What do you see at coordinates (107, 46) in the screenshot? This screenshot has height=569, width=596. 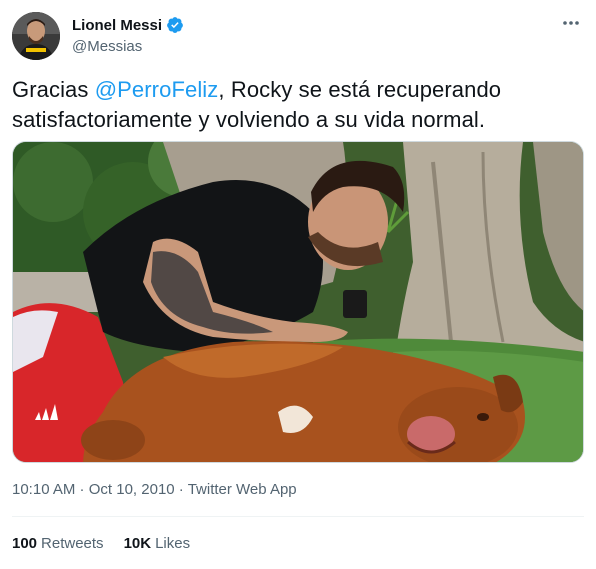 I see `author-handle: @Messias` at bounding box center [107, 46].